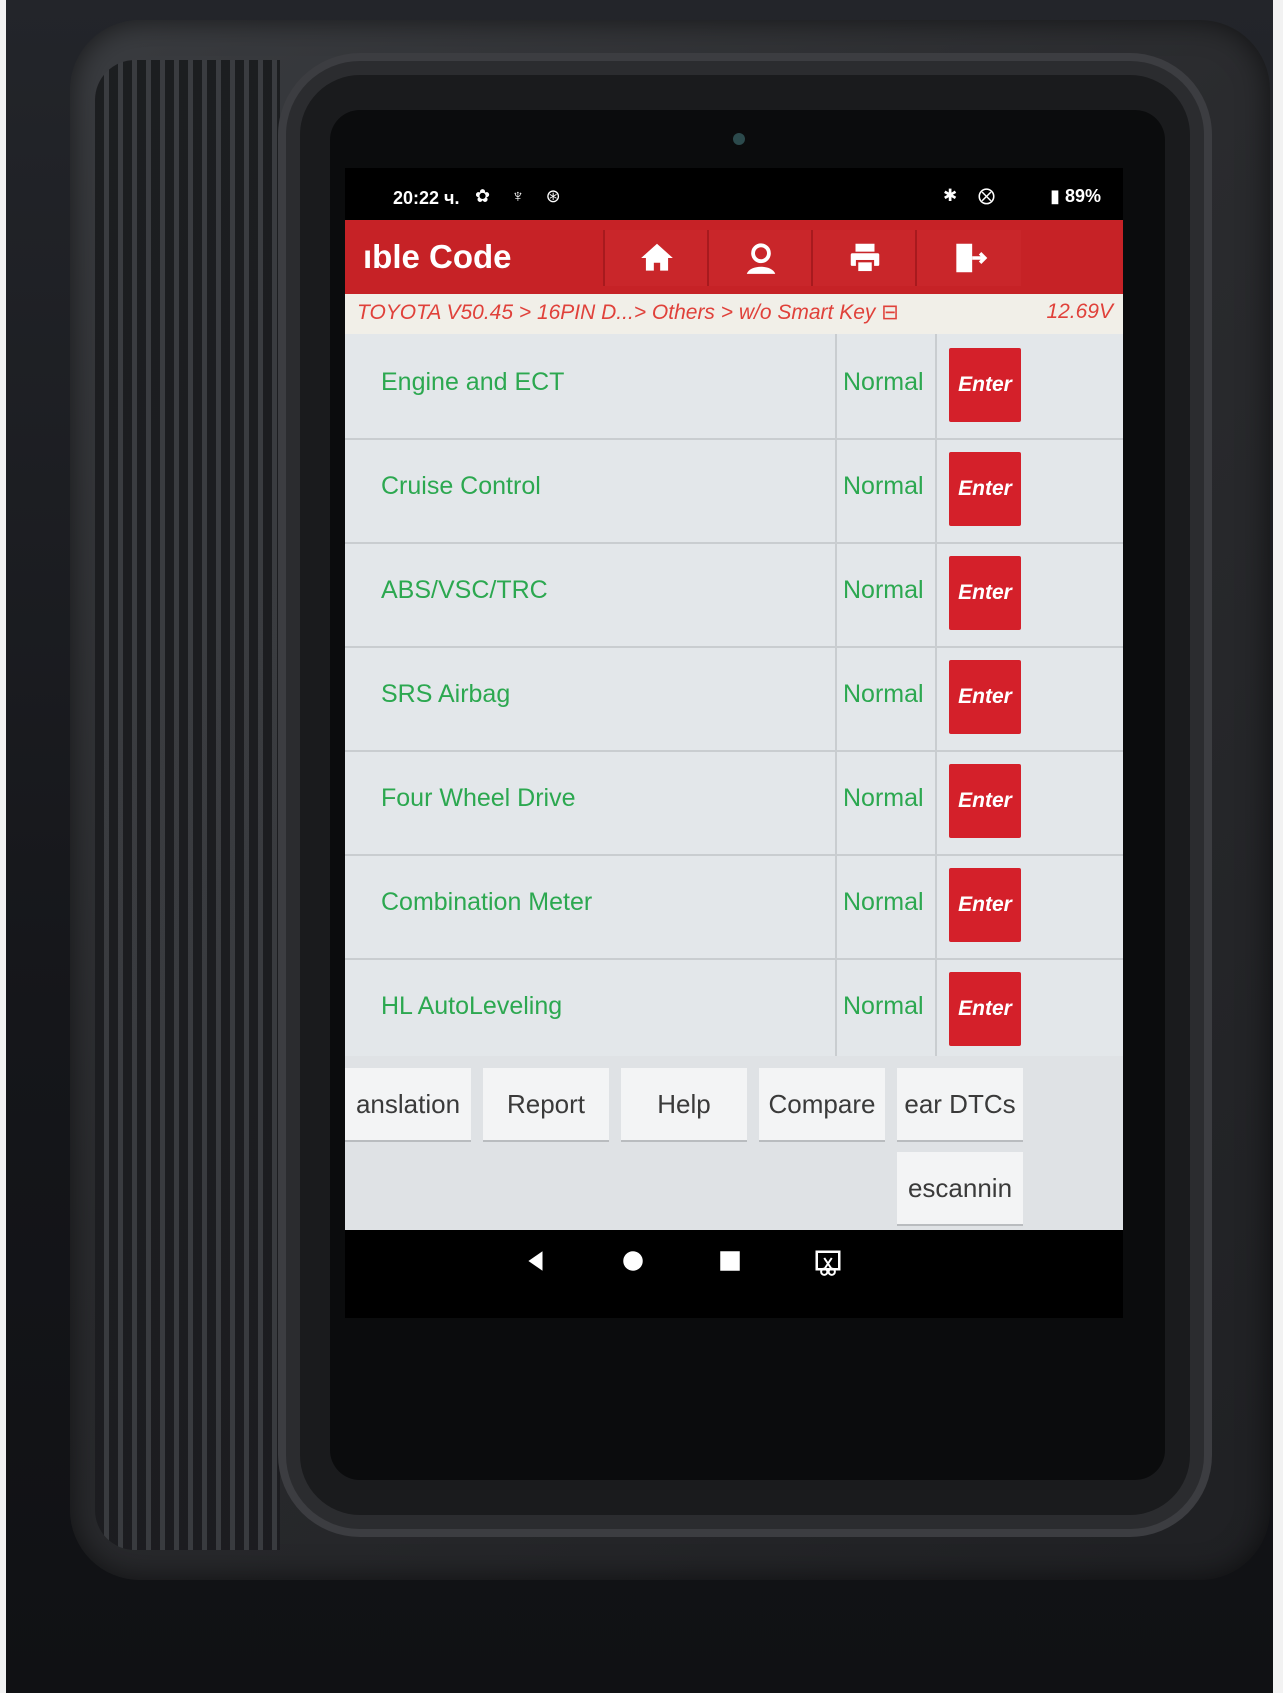 The image size is (1283, 1693). I want to click on home-button, so click(656, 258).